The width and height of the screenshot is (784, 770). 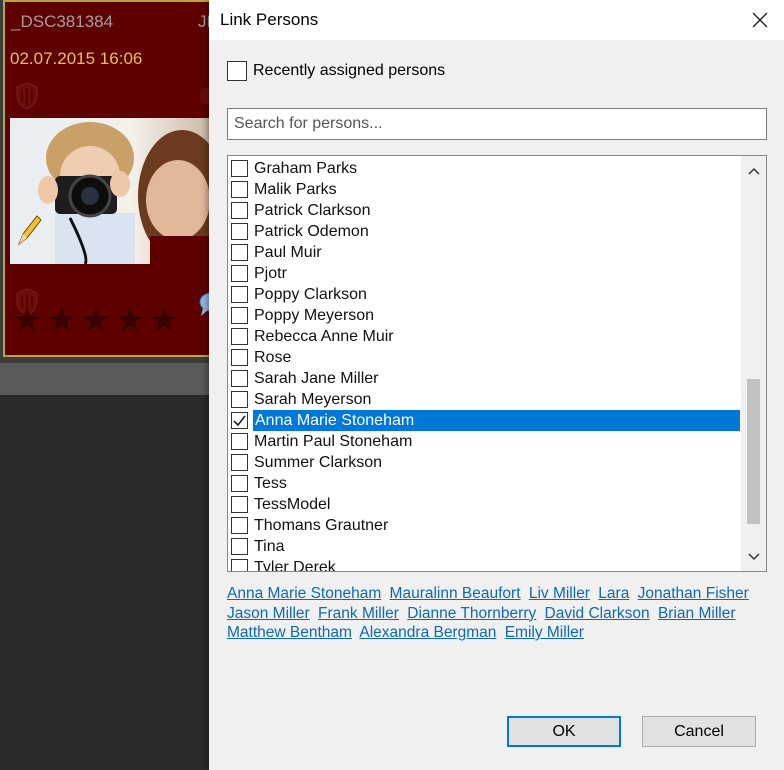 I want to click on person-list-item: Sarah Meyerson, so click(x=484, y=399).